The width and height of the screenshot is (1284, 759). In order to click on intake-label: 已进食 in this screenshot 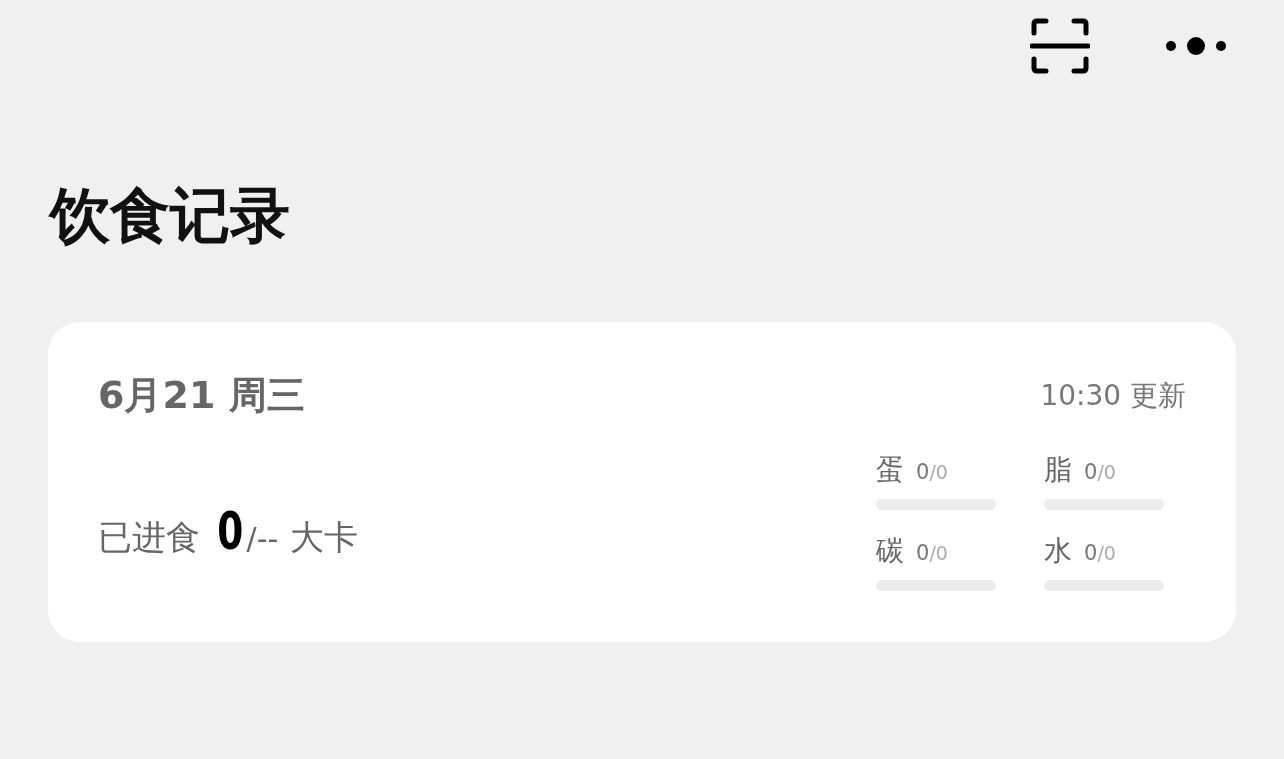, I will do `click(149, 537)`.